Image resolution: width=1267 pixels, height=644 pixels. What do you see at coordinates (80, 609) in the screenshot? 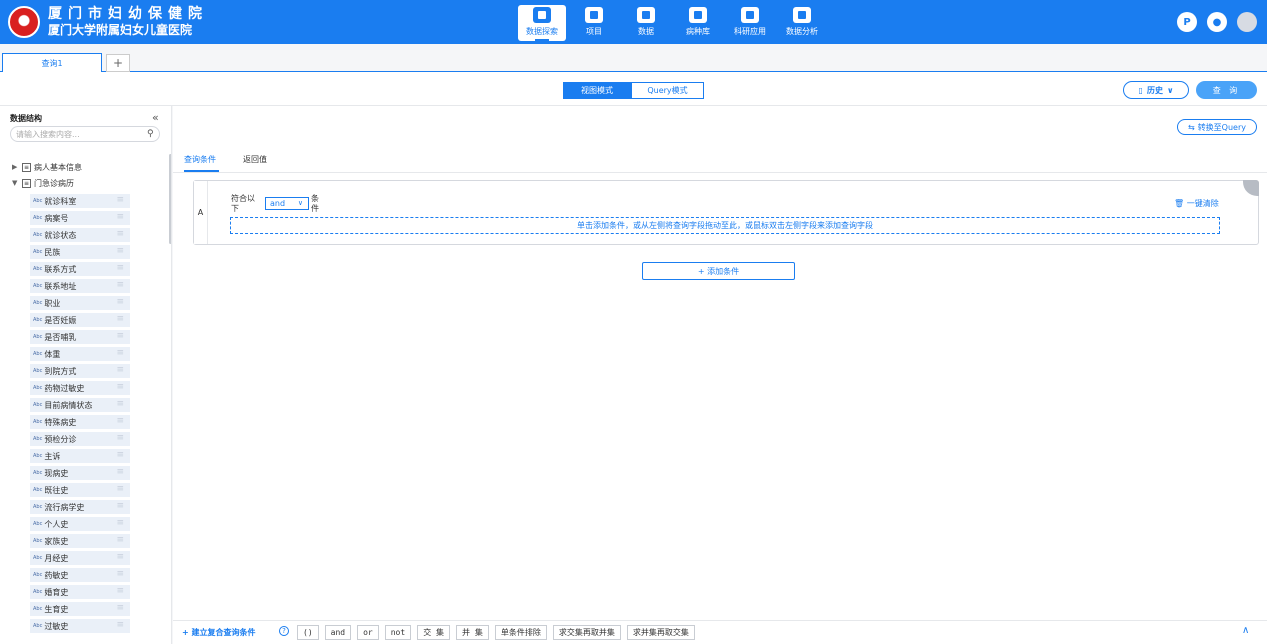
I see `field-item: Abc 生育史 ≡` at bounding box center [80, 609].